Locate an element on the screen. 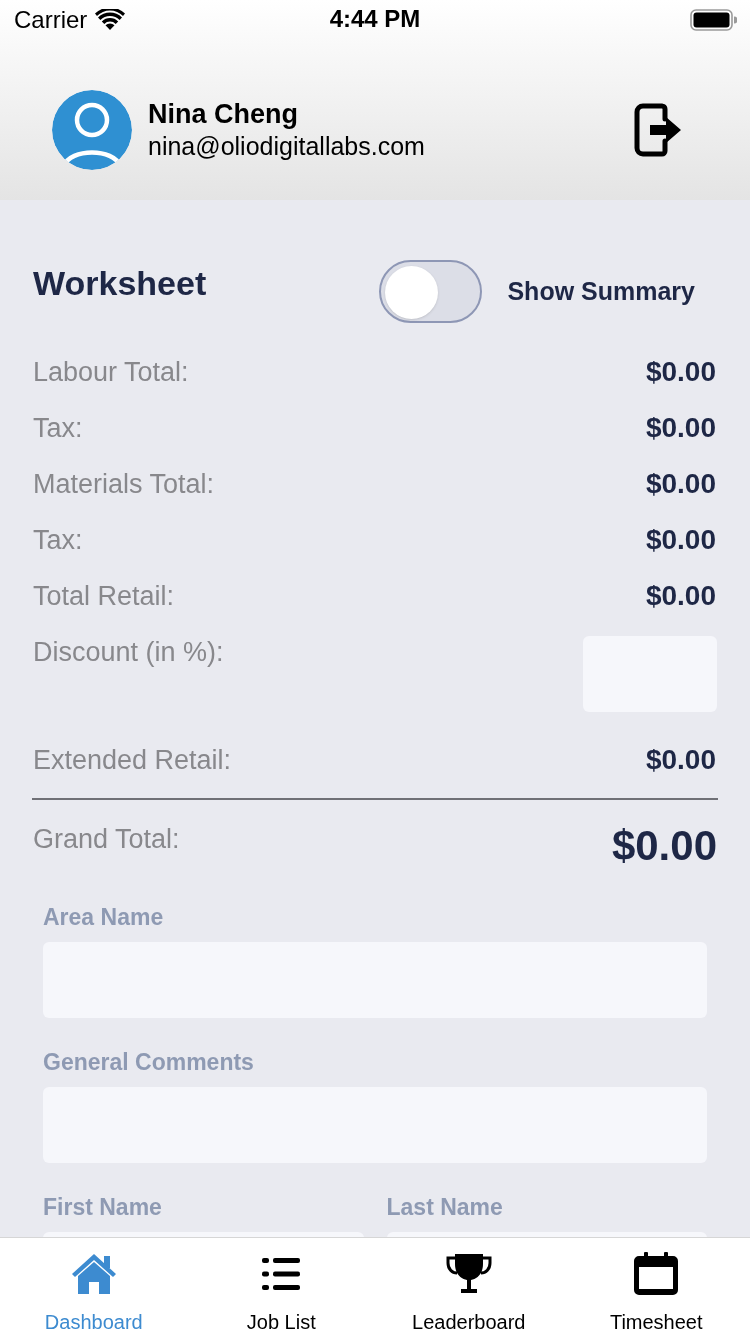 The height and width of the screenshot is (1334, 750). wifi-signal-icon is located at coordinates (110, 20).